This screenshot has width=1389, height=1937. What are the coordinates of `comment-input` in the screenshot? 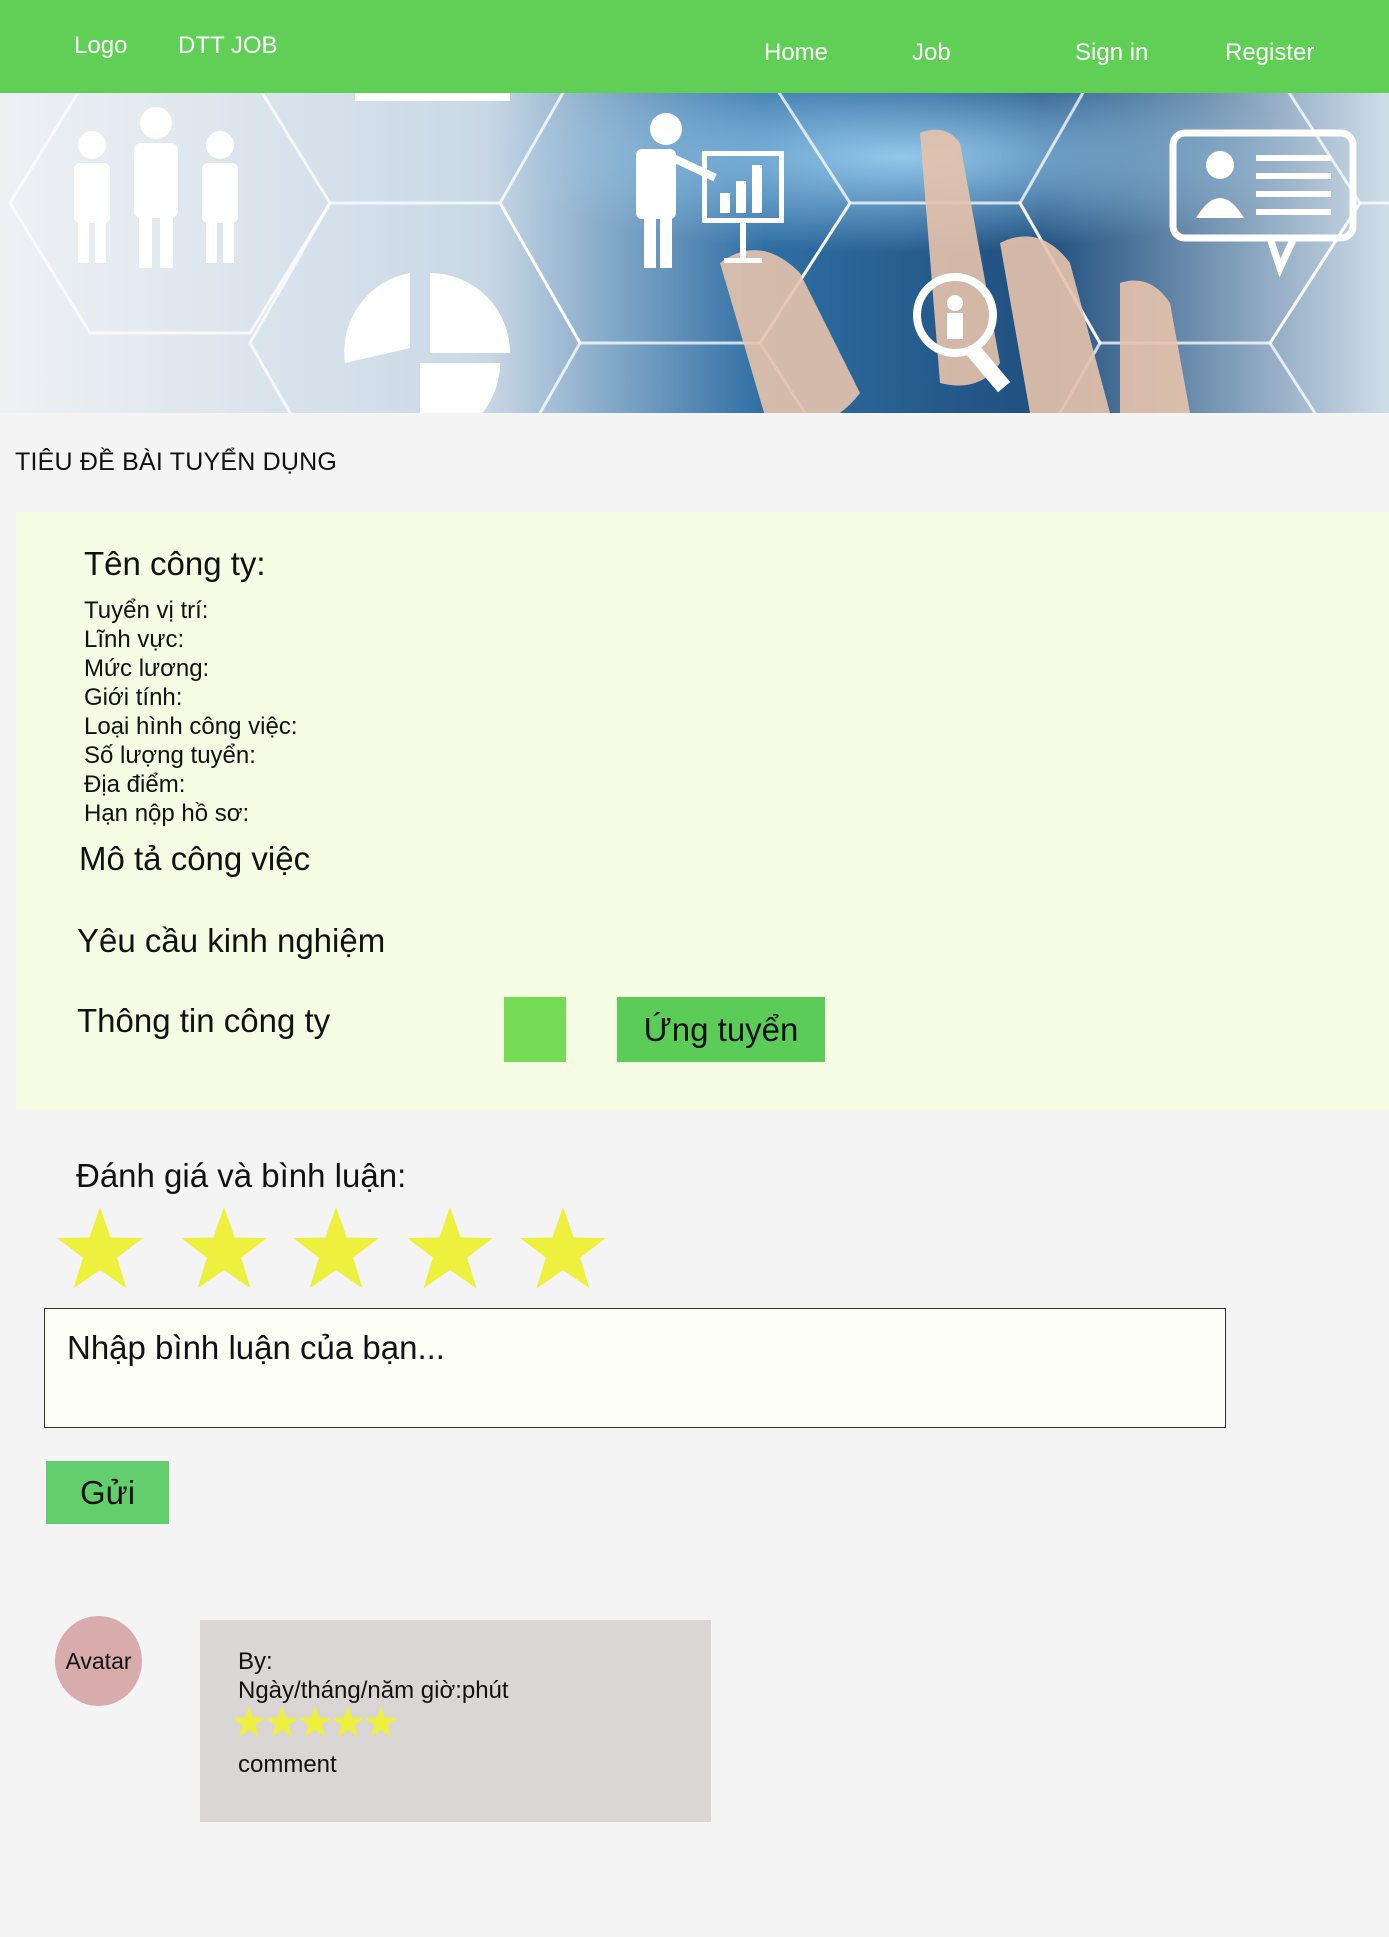 It's located at (635, 1368).